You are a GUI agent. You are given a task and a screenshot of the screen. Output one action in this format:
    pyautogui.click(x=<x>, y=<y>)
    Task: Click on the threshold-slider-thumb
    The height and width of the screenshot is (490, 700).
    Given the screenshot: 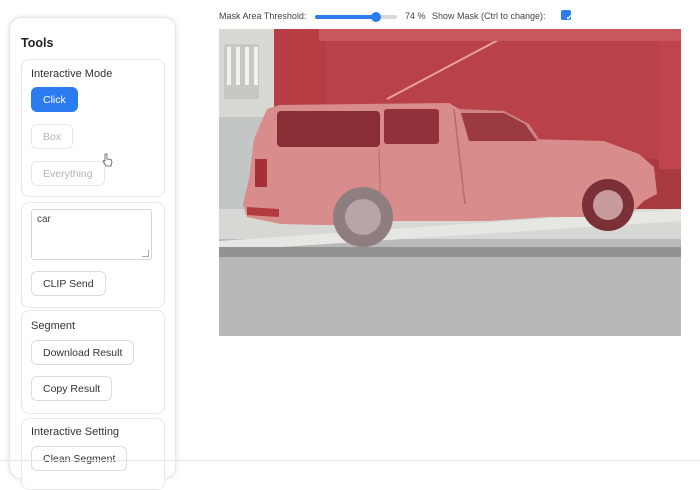 What is the action you would take?
    pyautogui.click(x=375, y=17)
    